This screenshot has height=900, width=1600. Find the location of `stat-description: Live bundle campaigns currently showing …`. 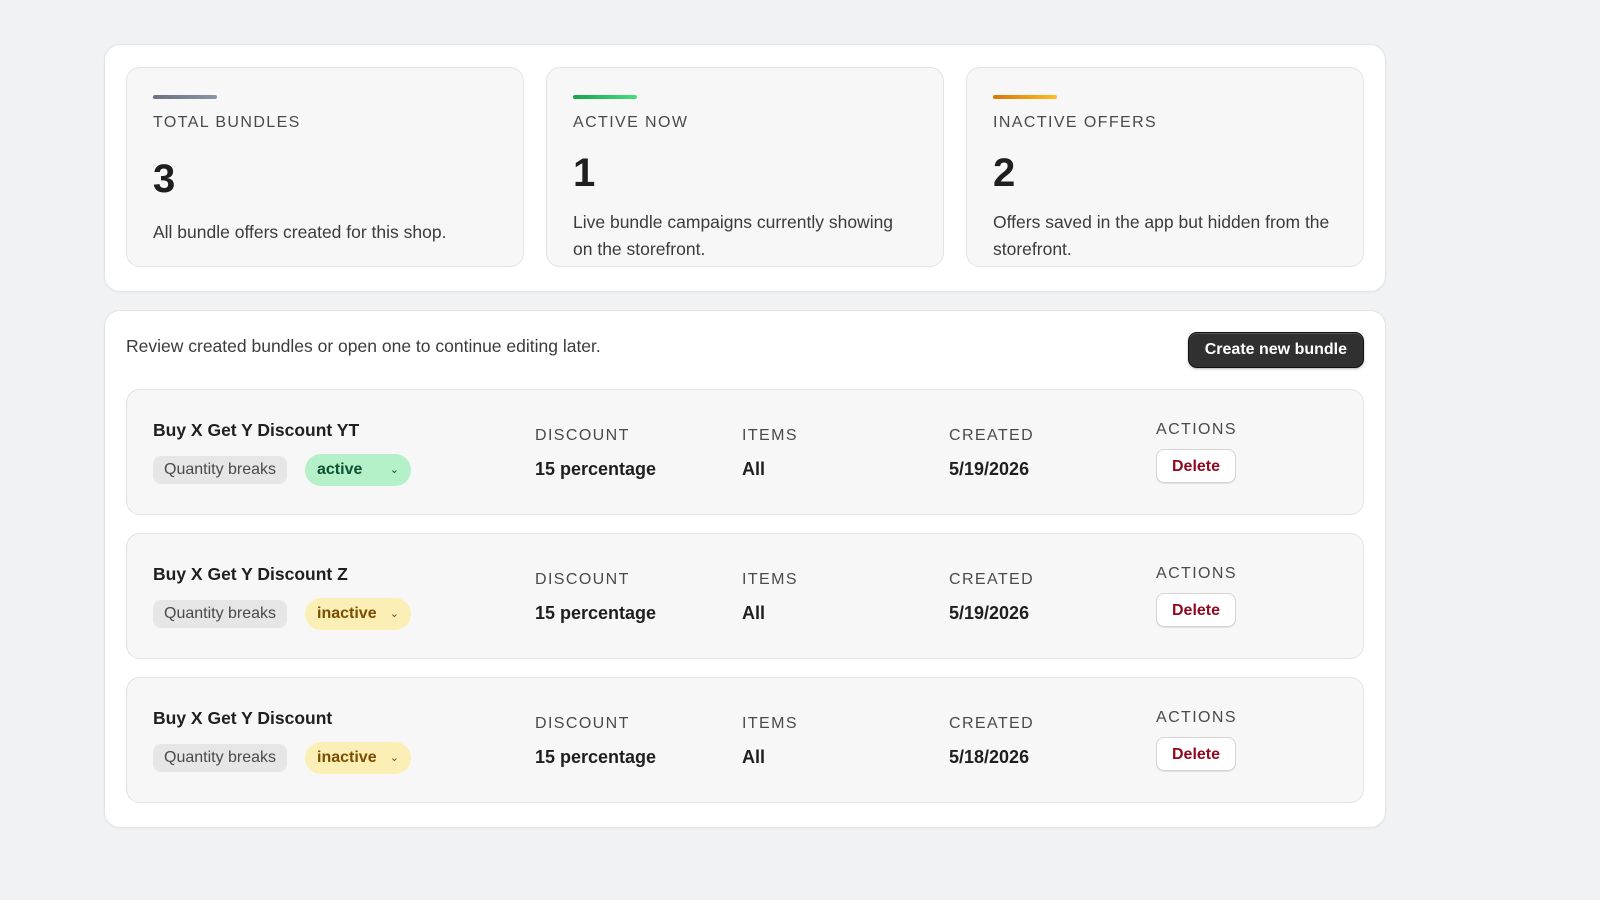

stat-description: Live bundle campaigns currently showing … is located at coordinates (733, 235).